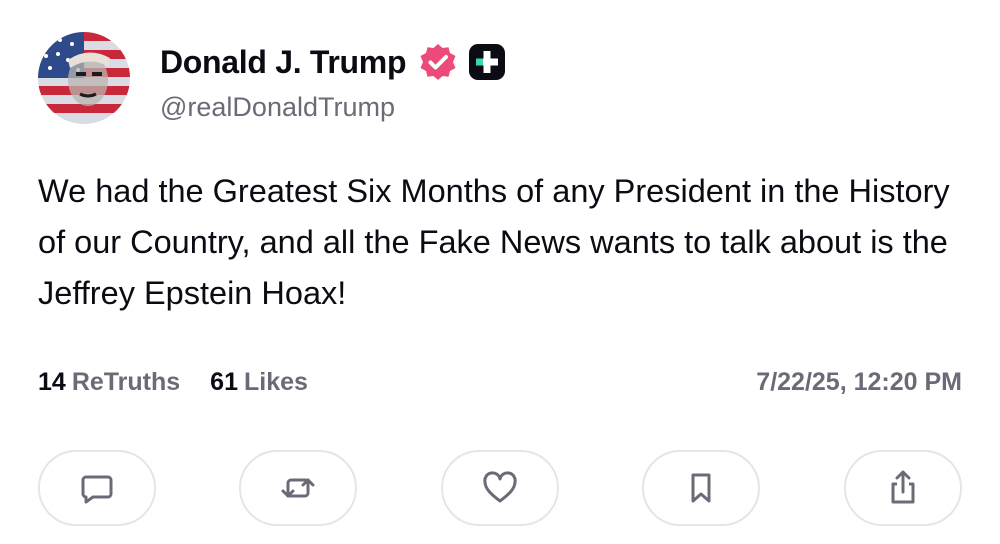  I want to click on bookmark-icon, so click(701, 488).